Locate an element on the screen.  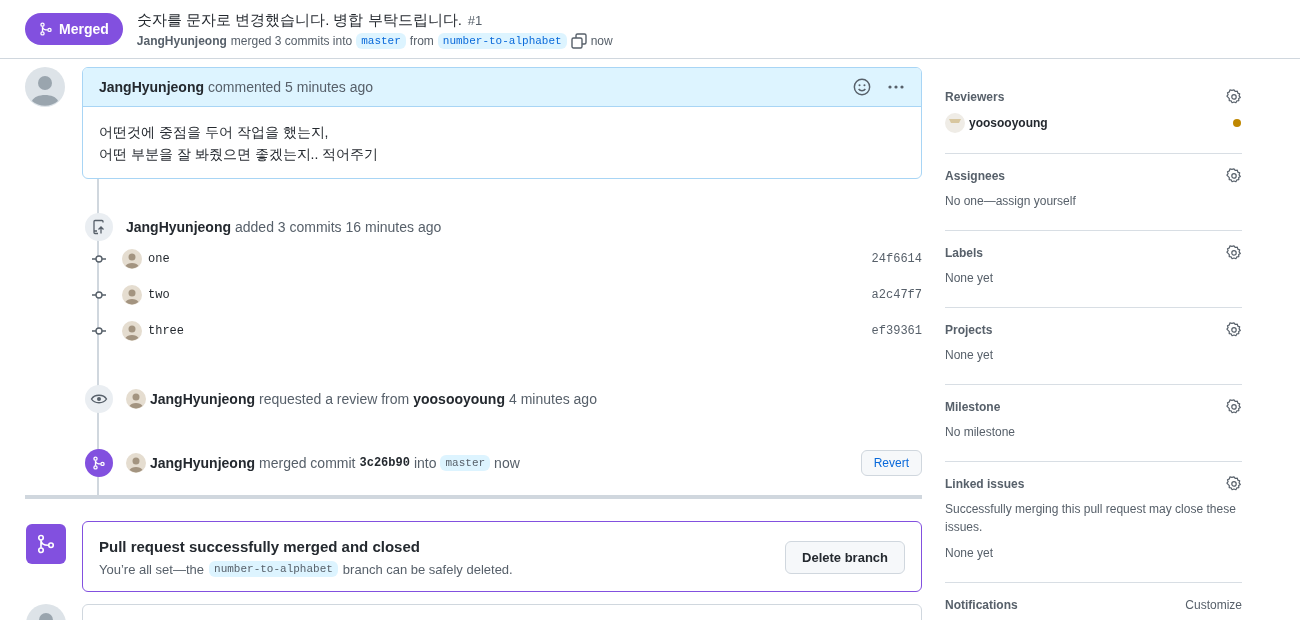
customize-link: Customize is located at coordinates (1213, 605).